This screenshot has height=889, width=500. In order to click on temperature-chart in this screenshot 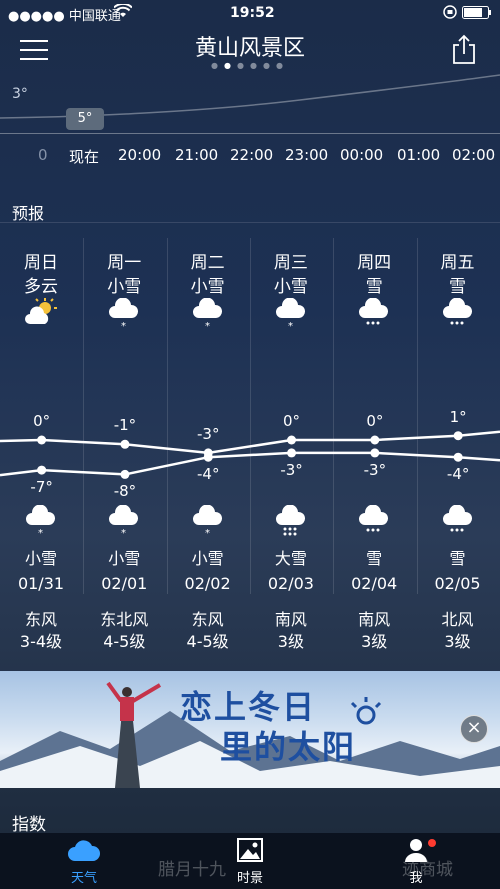, I will do `click(250, 454)`.